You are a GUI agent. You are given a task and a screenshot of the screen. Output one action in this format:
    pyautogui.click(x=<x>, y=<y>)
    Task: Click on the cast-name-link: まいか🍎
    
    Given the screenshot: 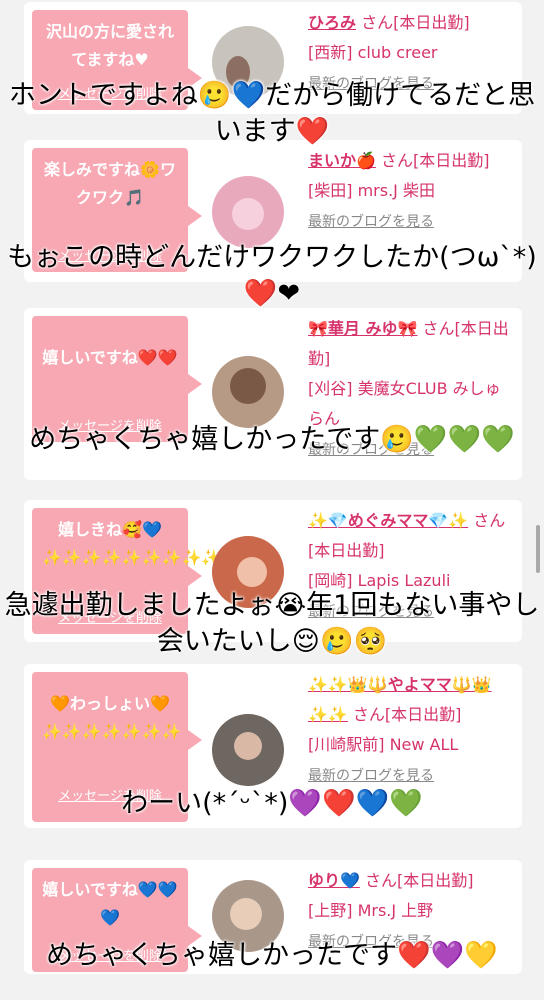 What is the action you would take?
    pyautogui.click(x=342, y=160)
    